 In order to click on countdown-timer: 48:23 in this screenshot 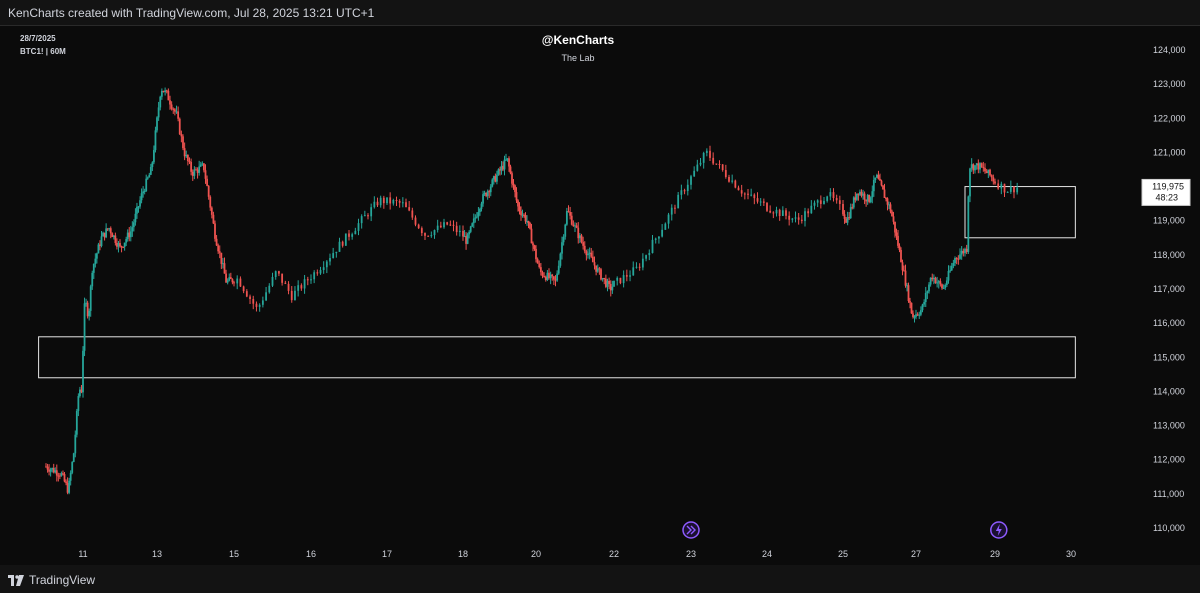, I will do `click(1166, 197)`.